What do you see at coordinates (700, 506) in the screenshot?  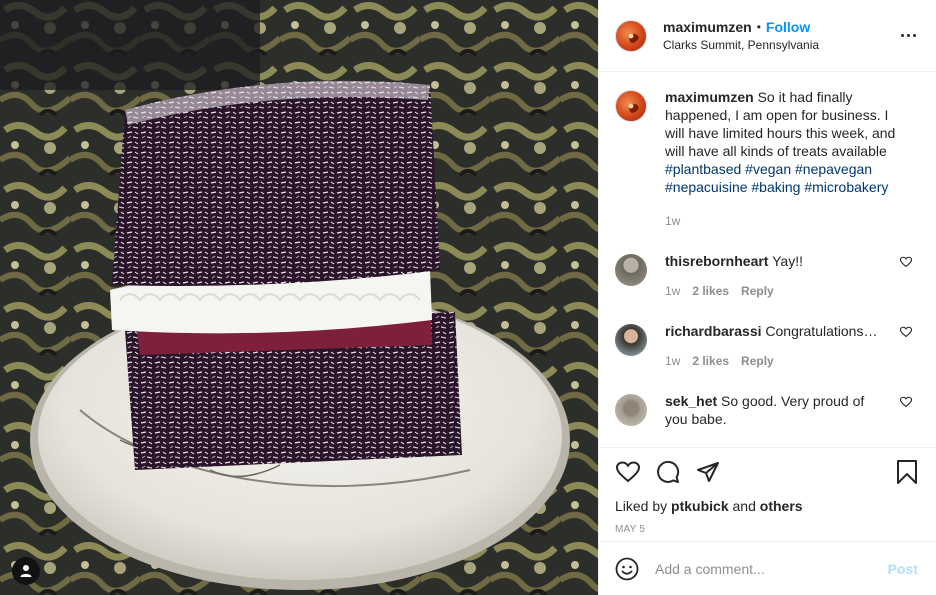 I see `liked-by-user: ptkubick` at bounding box center [700, 506].